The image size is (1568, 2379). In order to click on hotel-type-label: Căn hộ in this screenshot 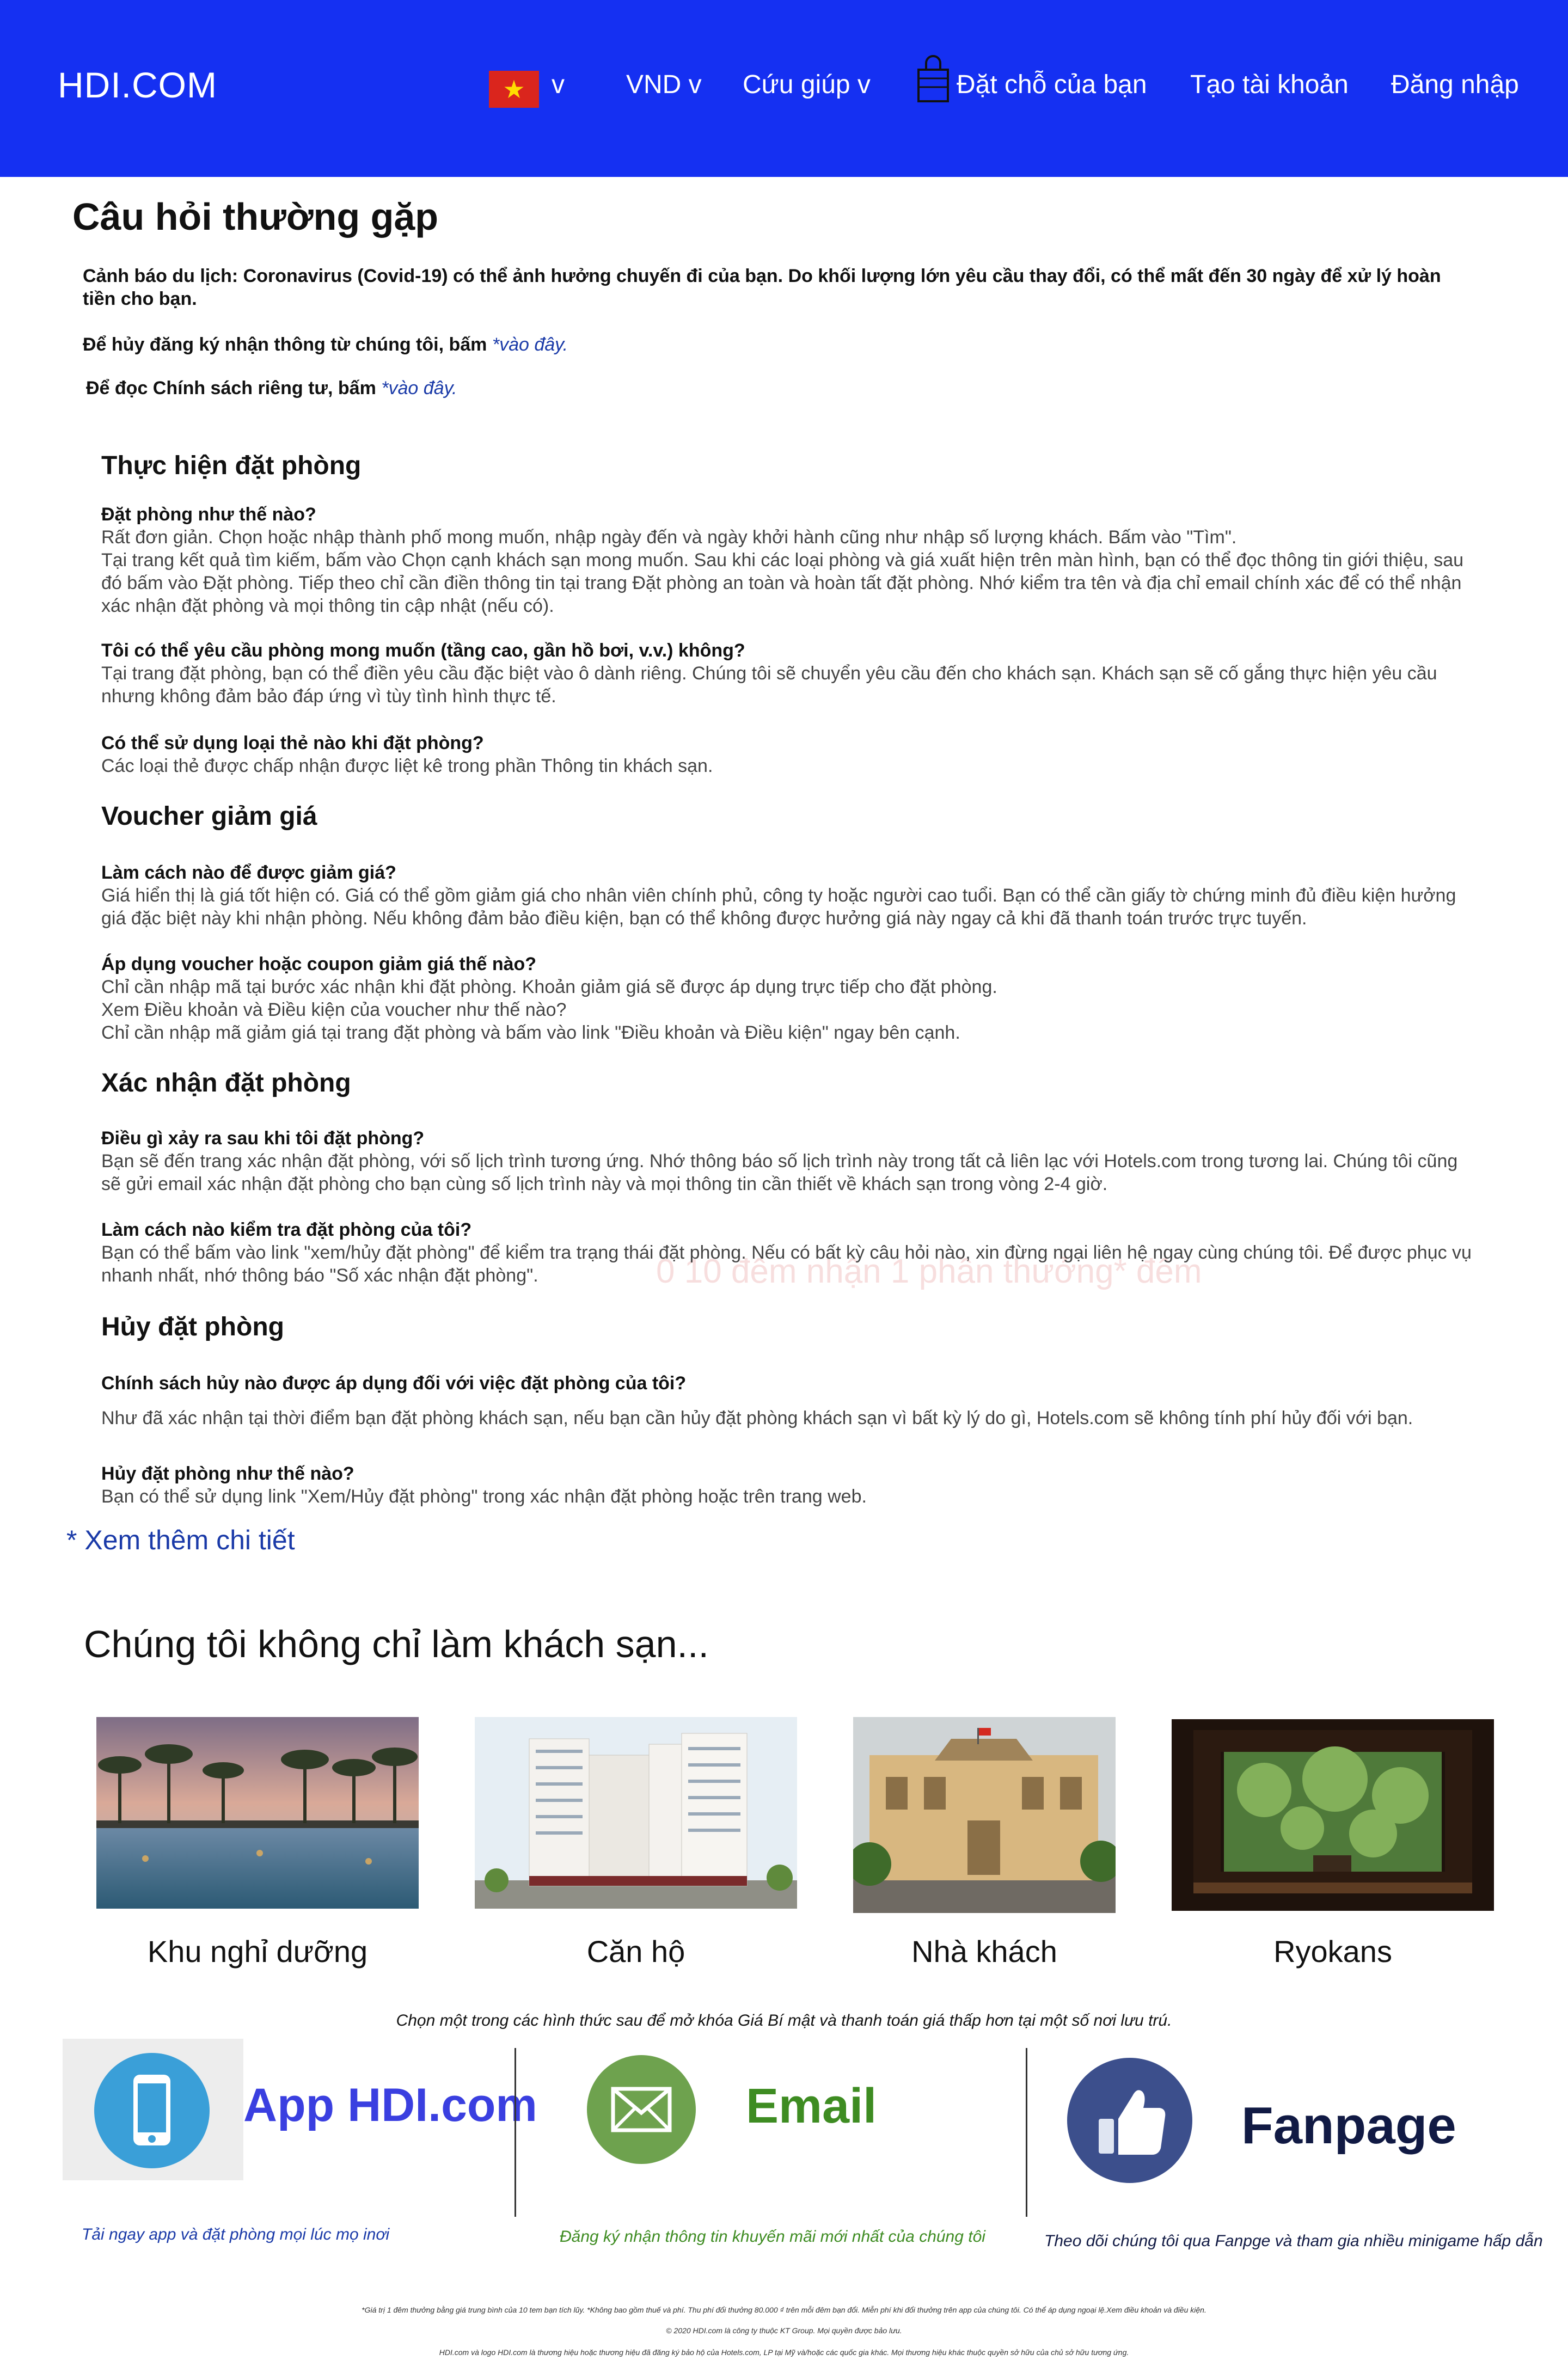, I will do `click(635, 1951)`.